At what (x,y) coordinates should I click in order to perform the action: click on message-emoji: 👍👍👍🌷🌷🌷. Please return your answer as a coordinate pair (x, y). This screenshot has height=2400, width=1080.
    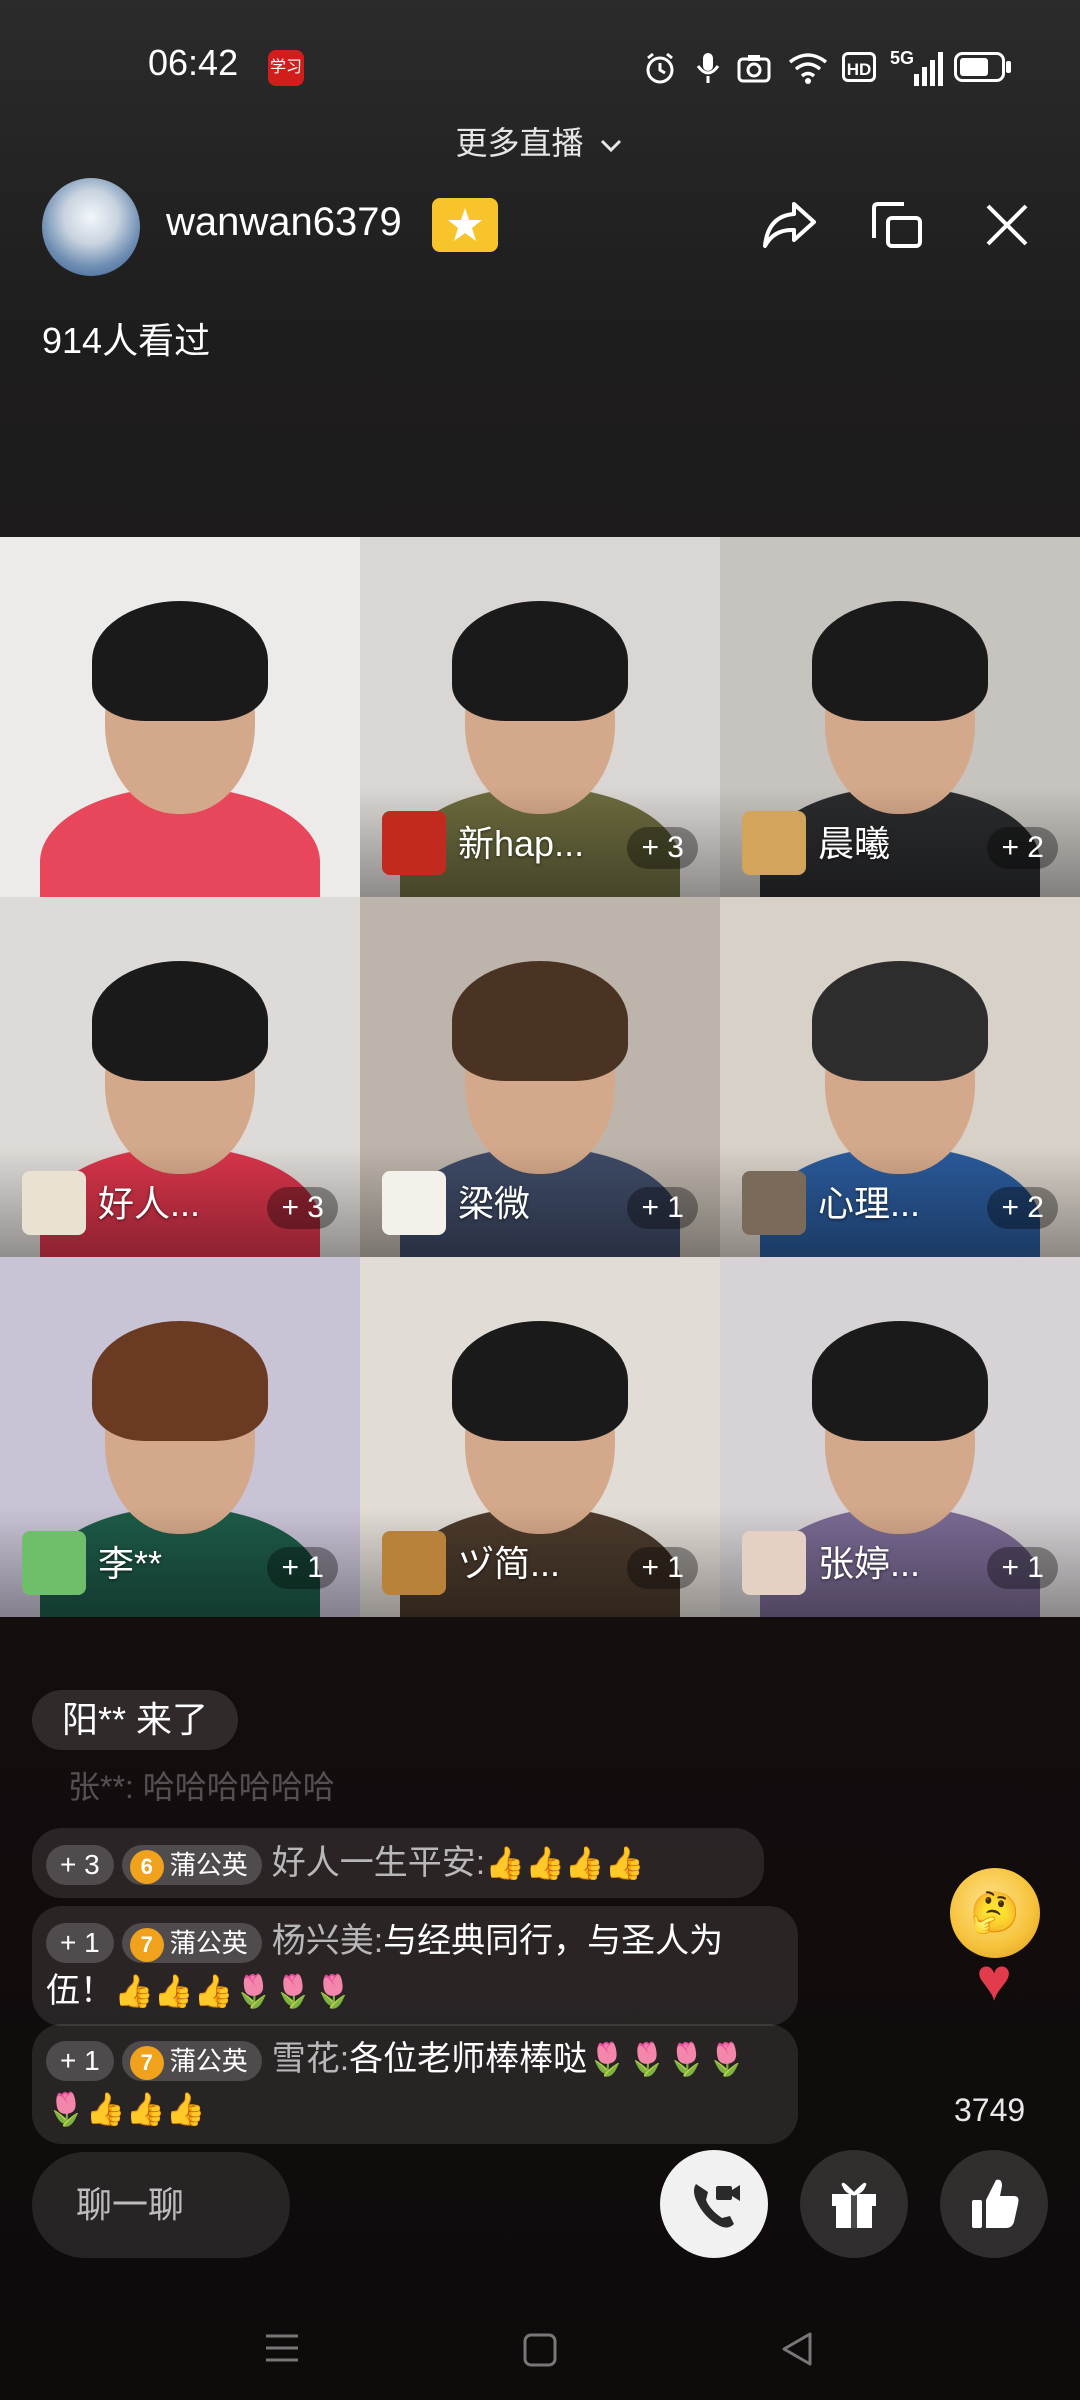
    Looking at the image, I should click on (234, 1991).